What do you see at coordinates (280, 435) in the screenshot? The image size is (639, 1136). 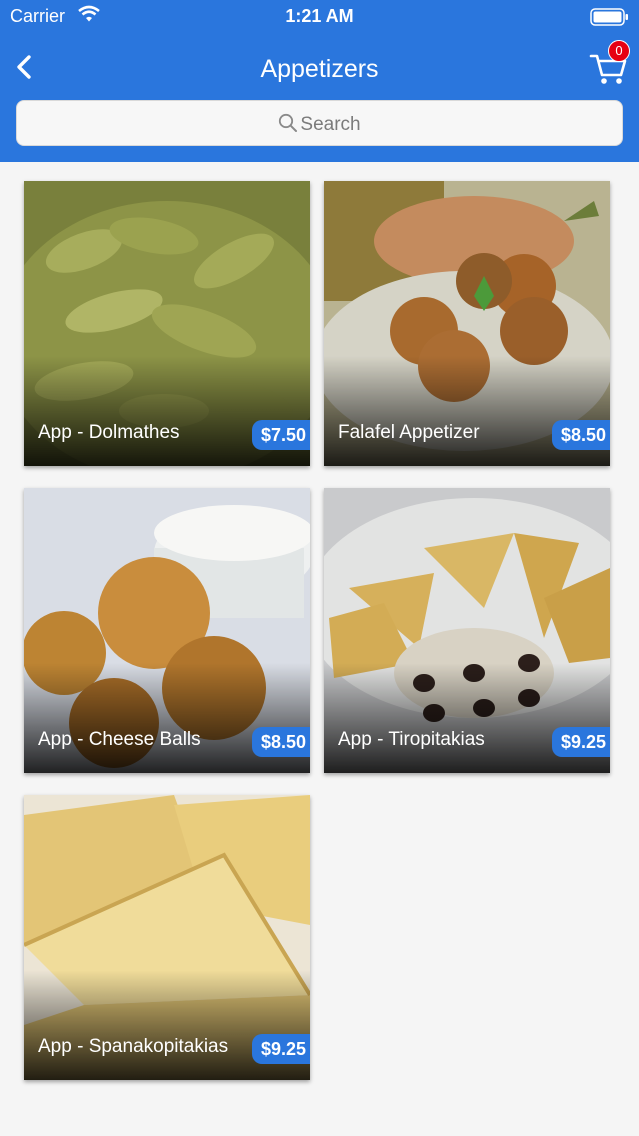 I see `price-badge: $7.50` at bounding box center [280, 435].